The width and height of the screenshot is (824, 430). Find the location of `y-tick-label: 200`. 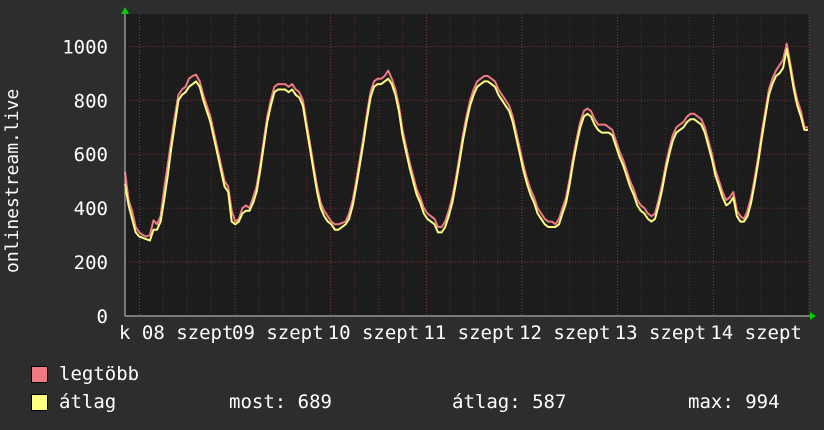

y-tick-label: 200 is located at coordinates (91, 263).